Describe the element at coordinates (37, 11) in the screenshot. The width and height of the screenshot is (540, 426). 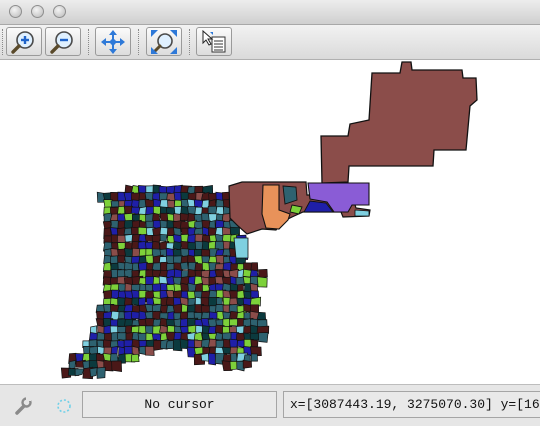
I see `minimize-window-button` at that location.